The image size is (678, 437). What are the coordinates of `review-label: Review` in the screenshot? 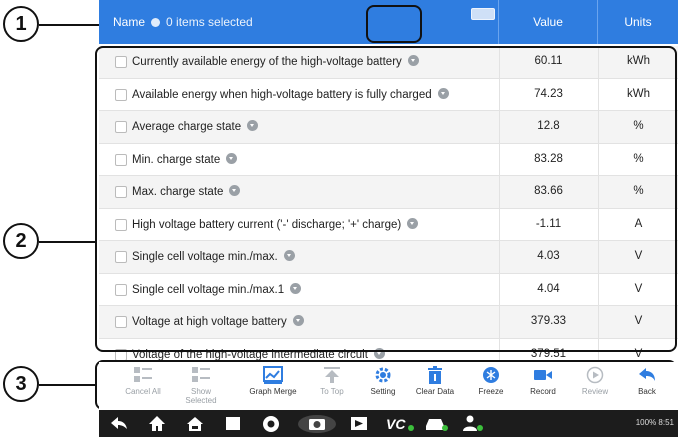 It's located at (595, 391).